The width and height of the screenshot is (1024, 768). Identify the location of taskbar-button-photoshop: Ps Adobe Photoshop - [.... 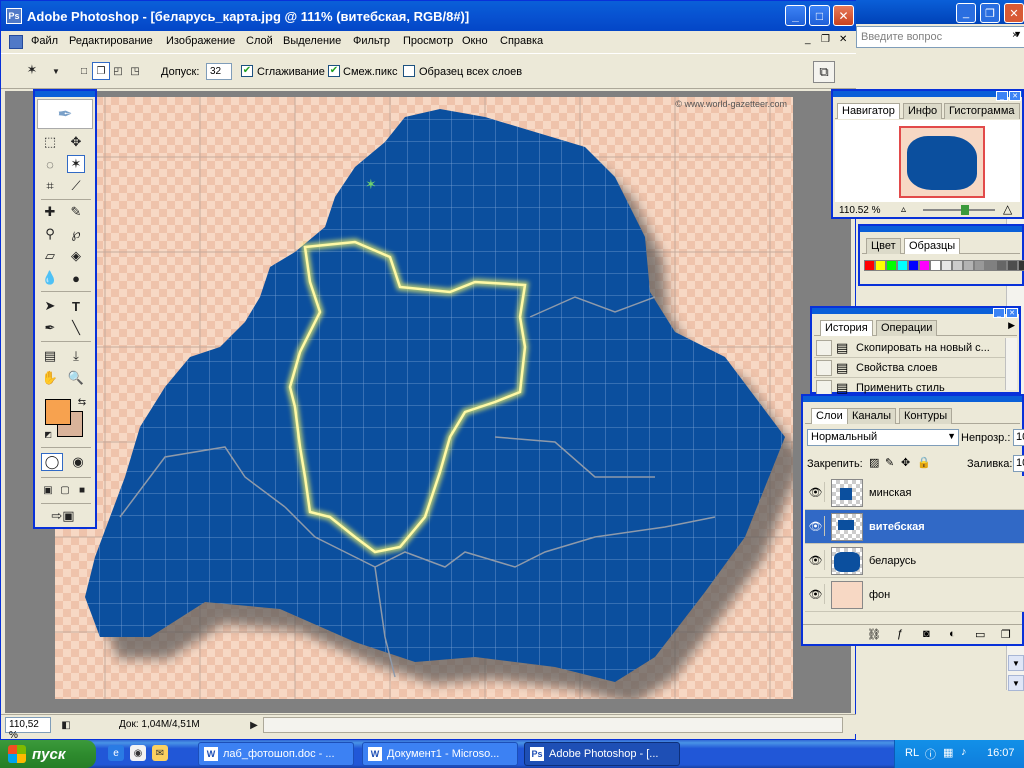
(602, 754).